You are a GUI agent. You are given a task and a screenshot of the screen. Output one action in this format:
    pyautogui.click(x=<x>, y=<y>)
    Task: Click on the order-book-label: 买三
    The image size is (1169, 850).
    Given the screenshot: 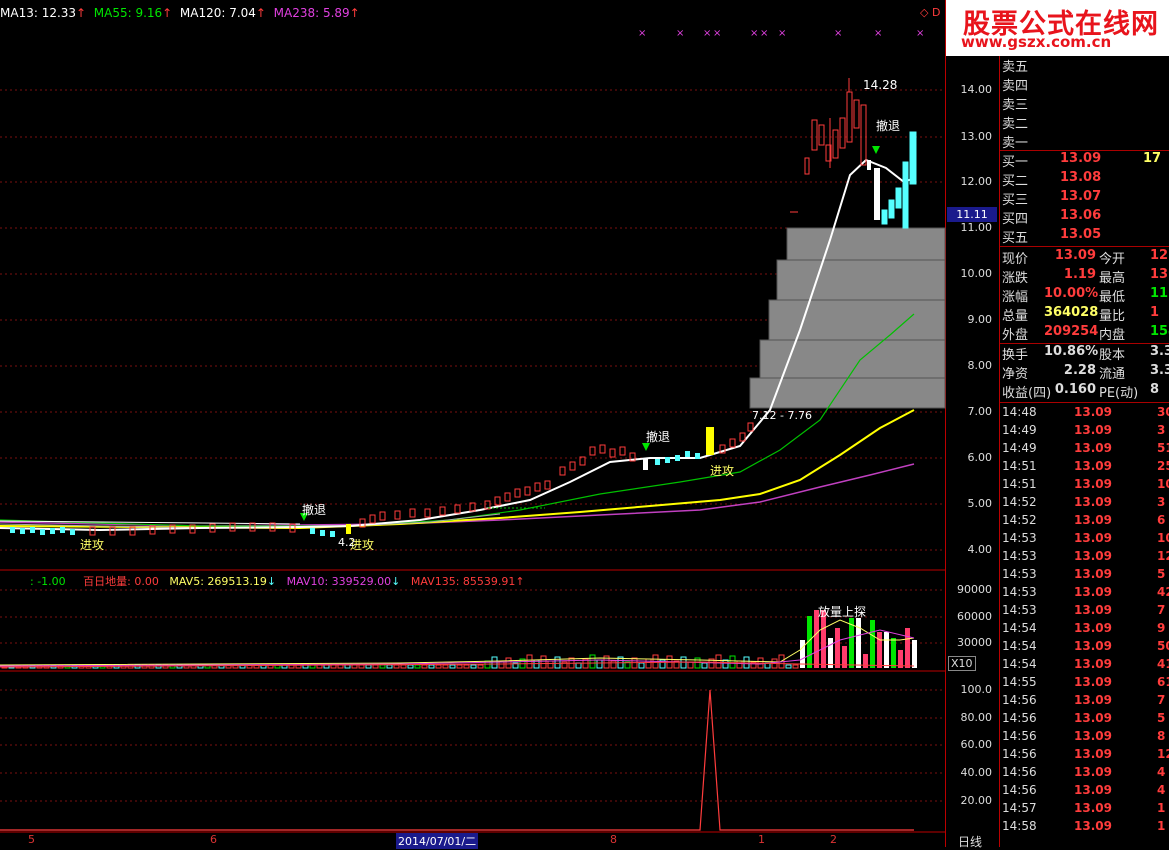 What is the action you would take?
    pyautogui.click(x=1015, y=200)
    